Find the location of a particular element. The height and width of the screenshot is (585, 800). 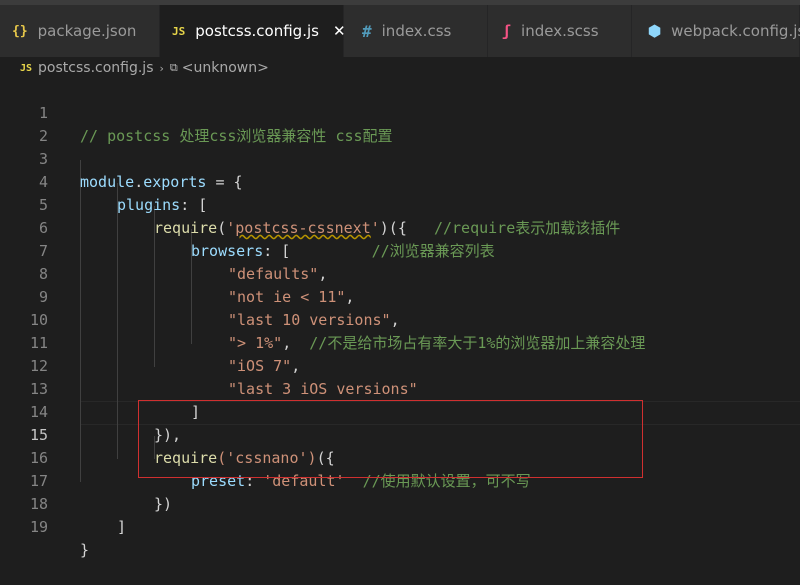

code-line: 13 ] is located at coordinates (400, 388).